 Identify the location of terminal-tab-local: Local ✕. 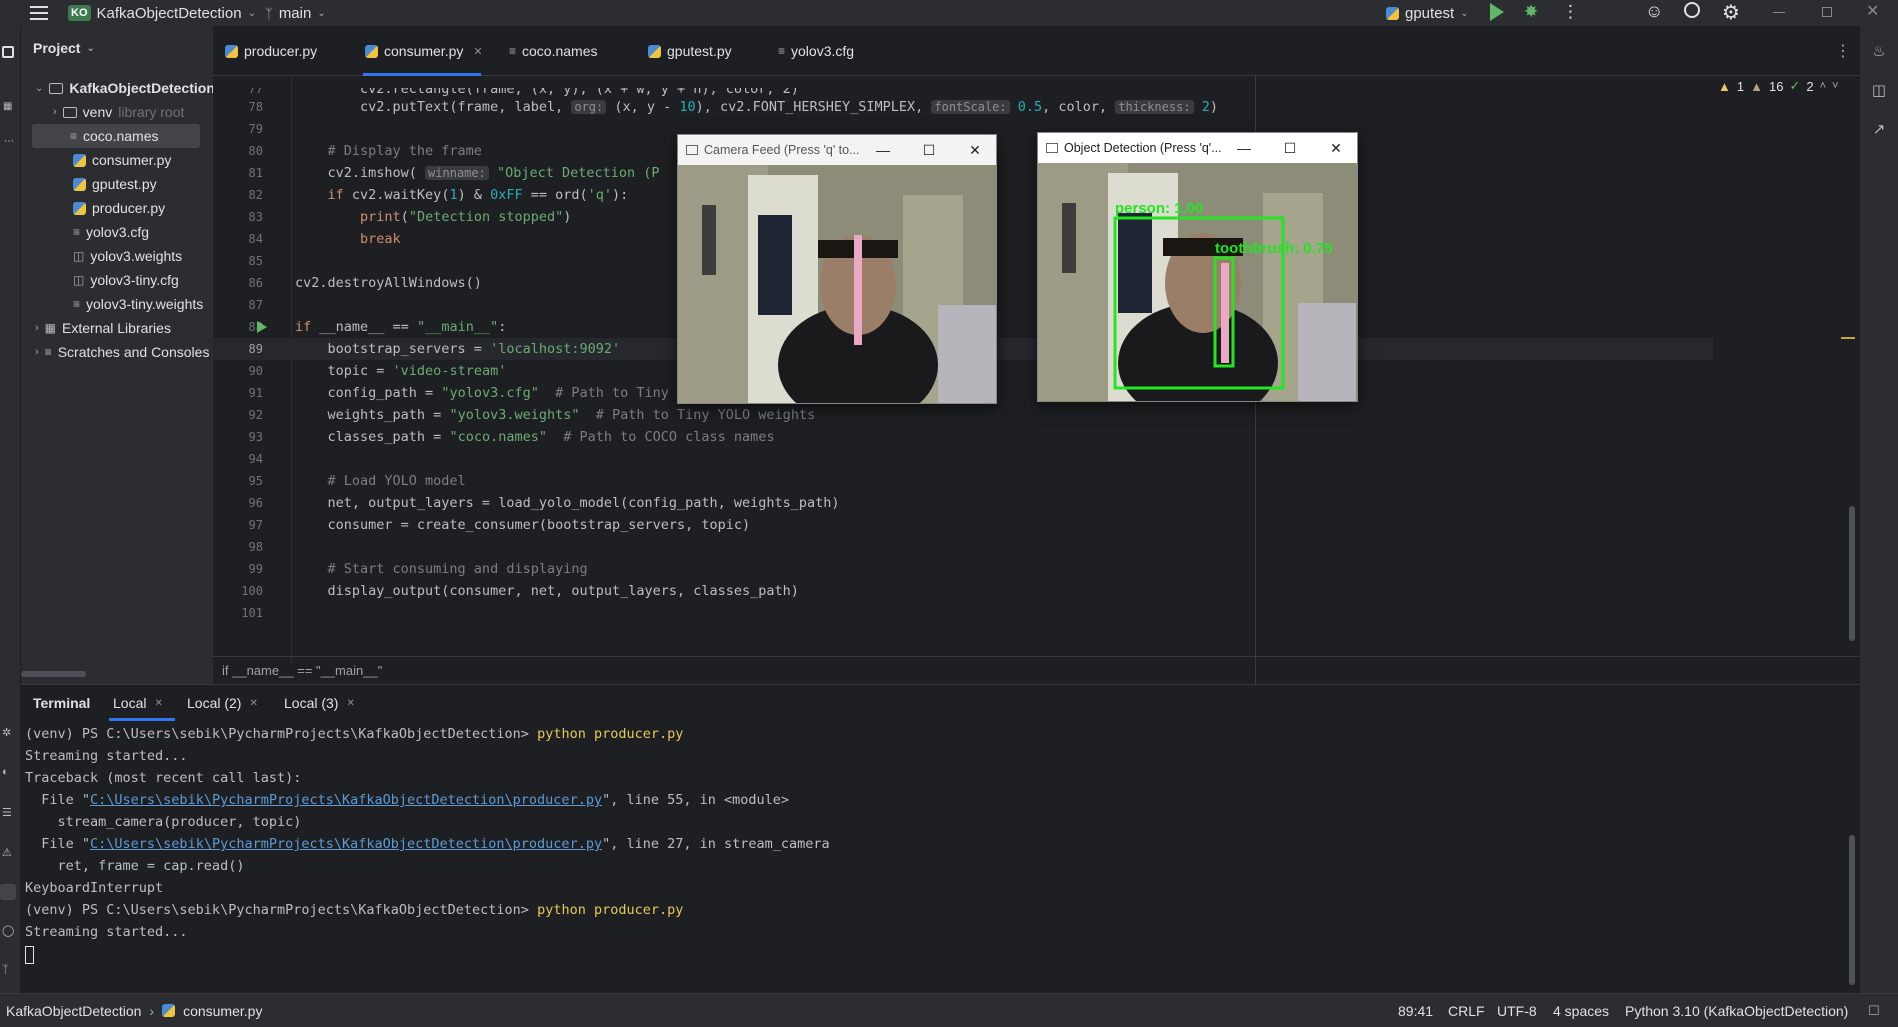
(142, 703).